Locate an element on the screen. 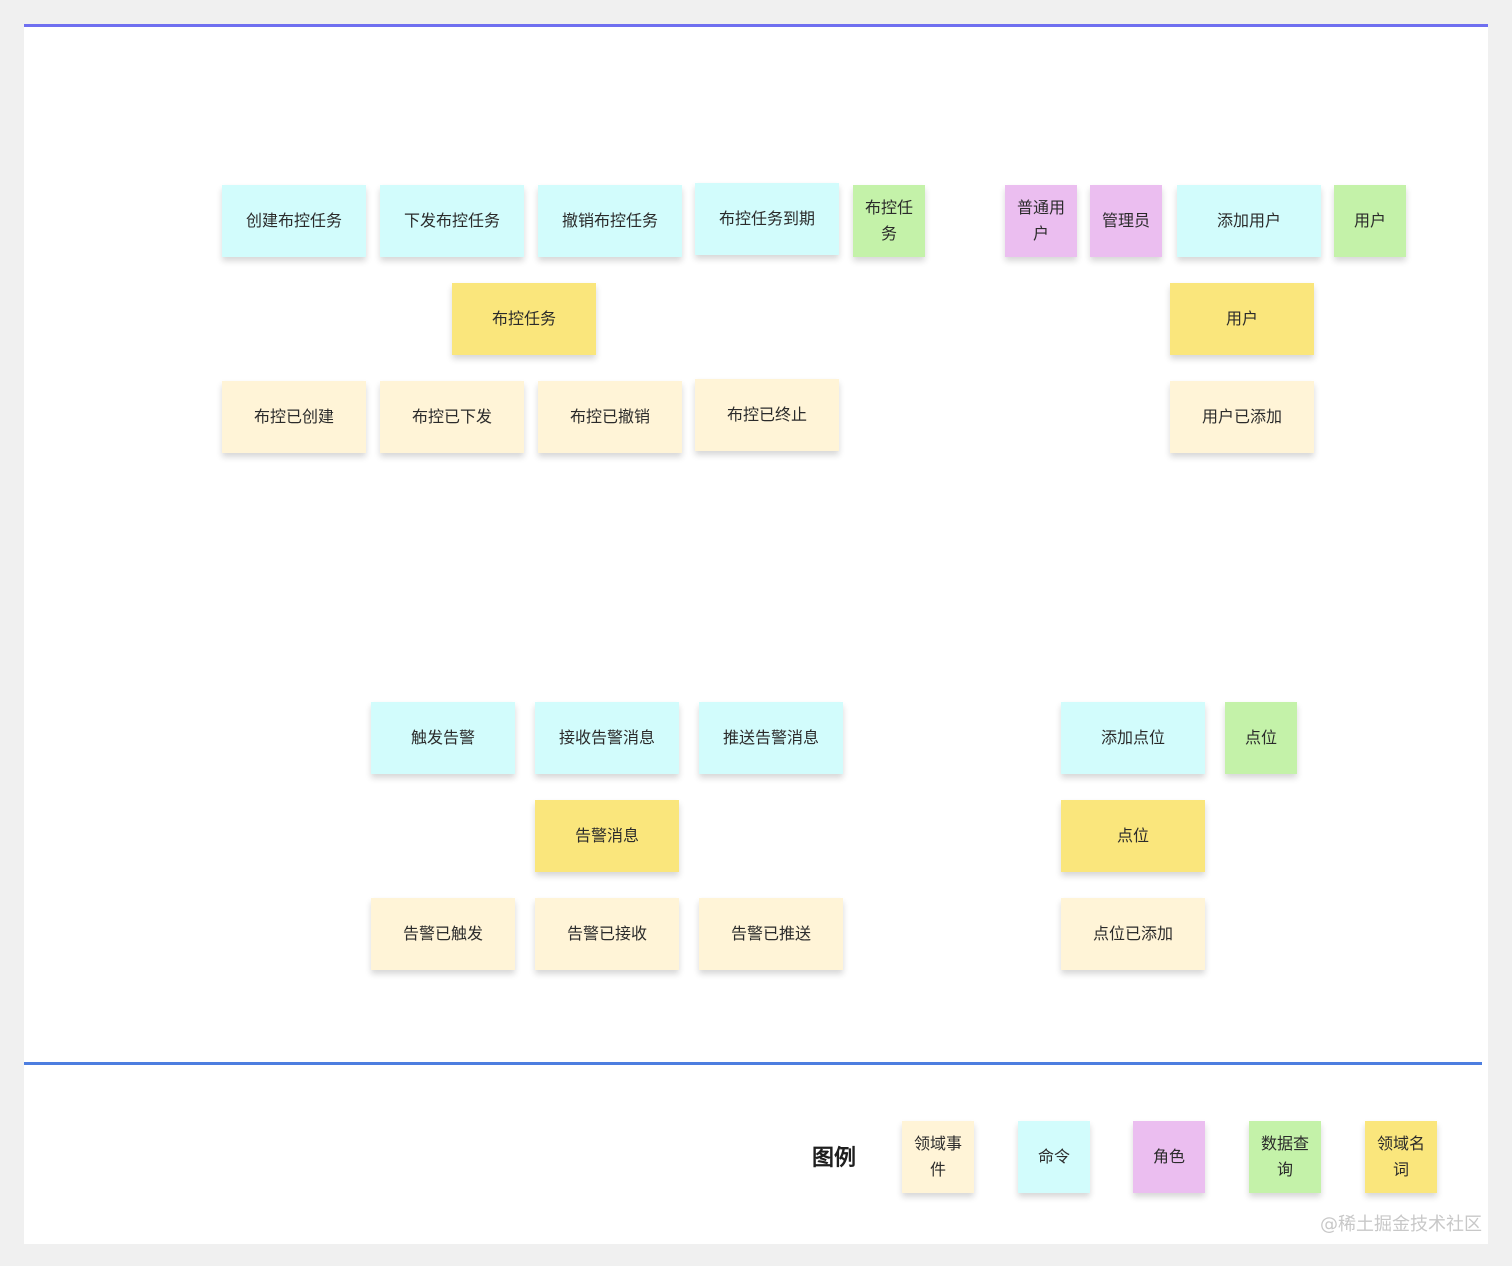 The width and height of the screenshot is (1512, 1266). command-add-user: 添加用户 is located at coordinates (1249, 221).